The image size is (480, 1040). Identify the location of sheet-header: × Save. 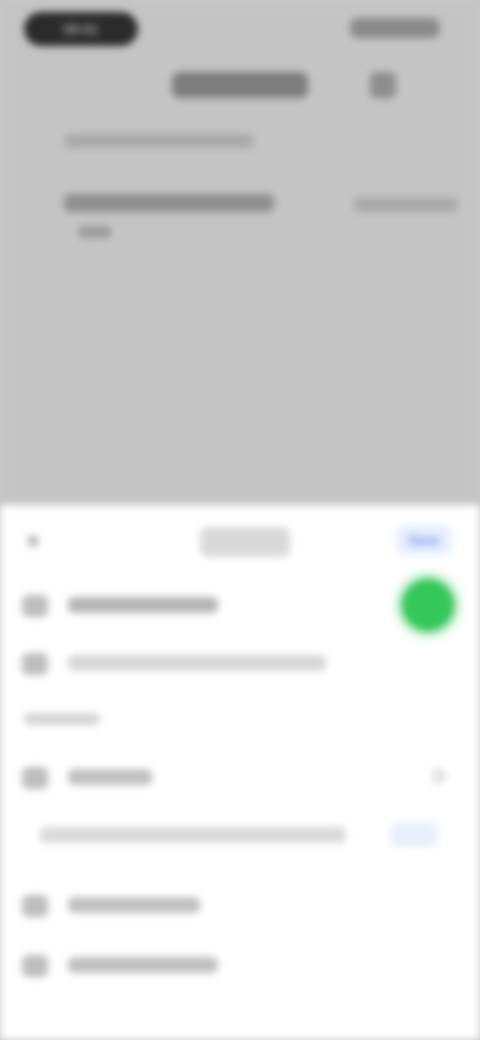
(240, 540).